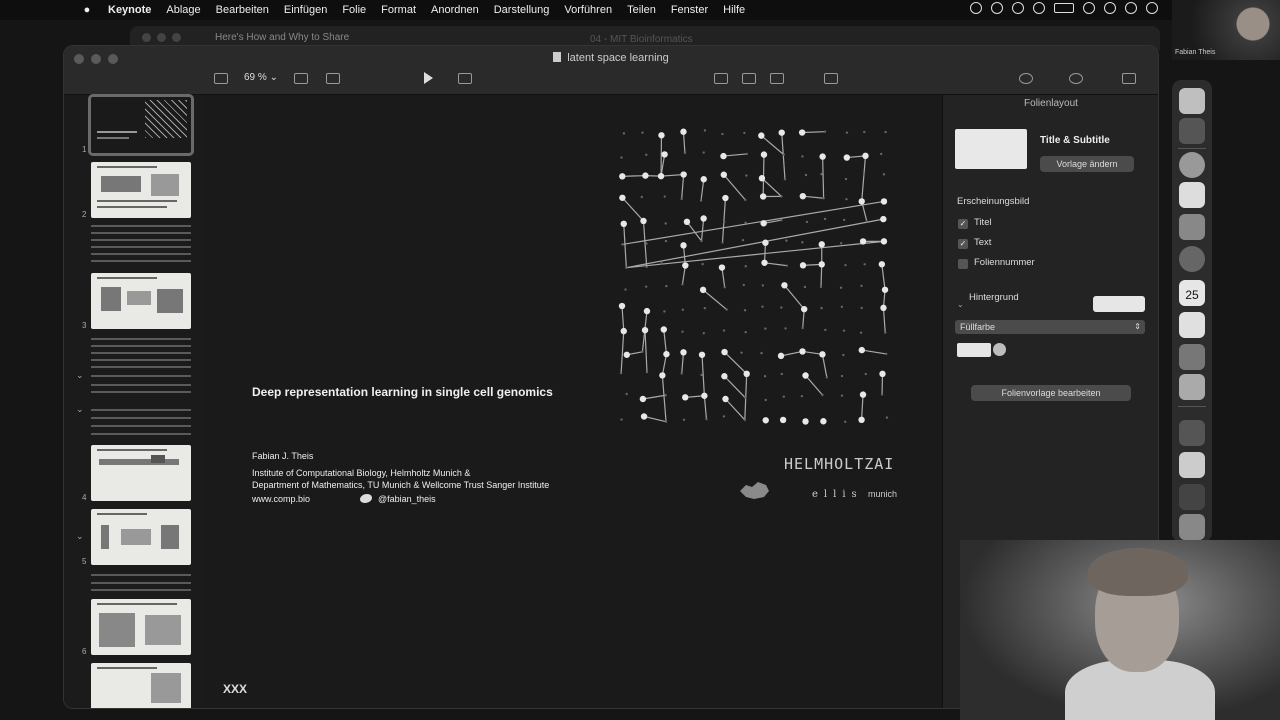 The height and width of the screenshot is (720, 1280). Describe the element at coordinates (1192, 293) in the screenshot. I see `calendar-icon: 25` at that location.